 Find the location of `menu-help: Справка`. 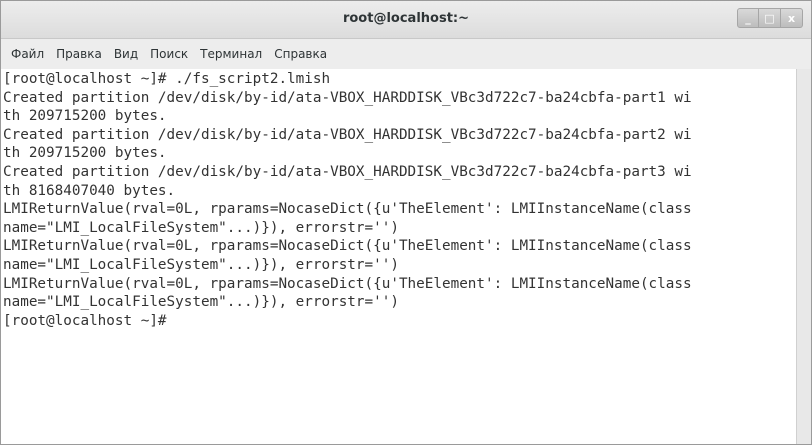

menu-help: Справка is located at coordinates (300, 54).